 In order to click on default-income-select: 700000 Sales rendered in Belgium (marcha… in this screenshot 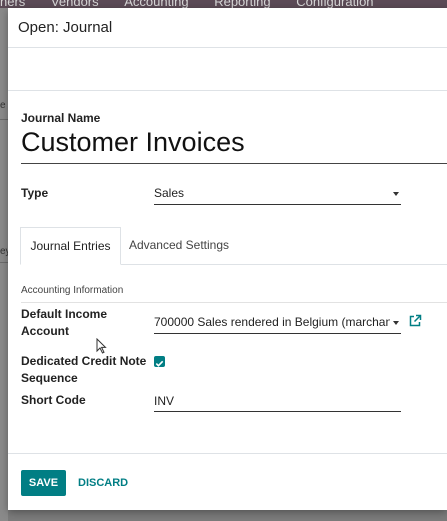, I will do `click(277, 323)`.